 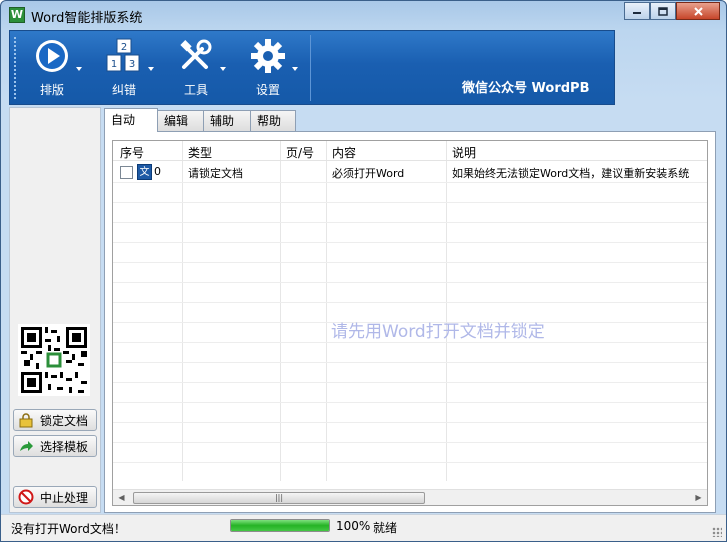 I want to click on resize-grip, so click(x=717, y=532).